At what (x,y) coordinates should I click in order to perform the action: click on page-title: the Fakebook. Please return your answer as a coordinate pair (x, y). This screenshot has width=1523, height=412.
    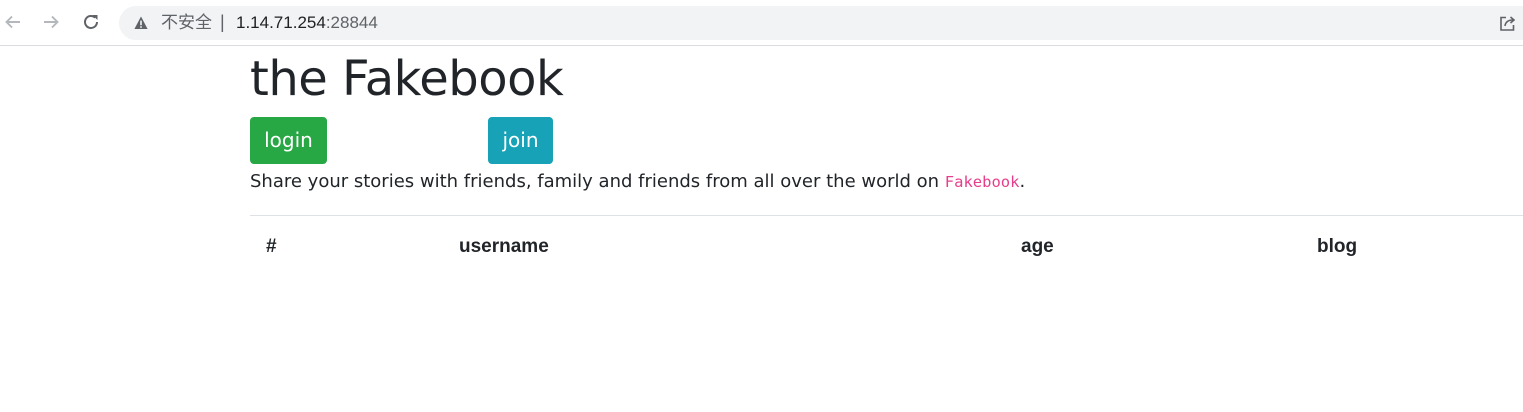
    Looking at the image, I should click on (407, 79).